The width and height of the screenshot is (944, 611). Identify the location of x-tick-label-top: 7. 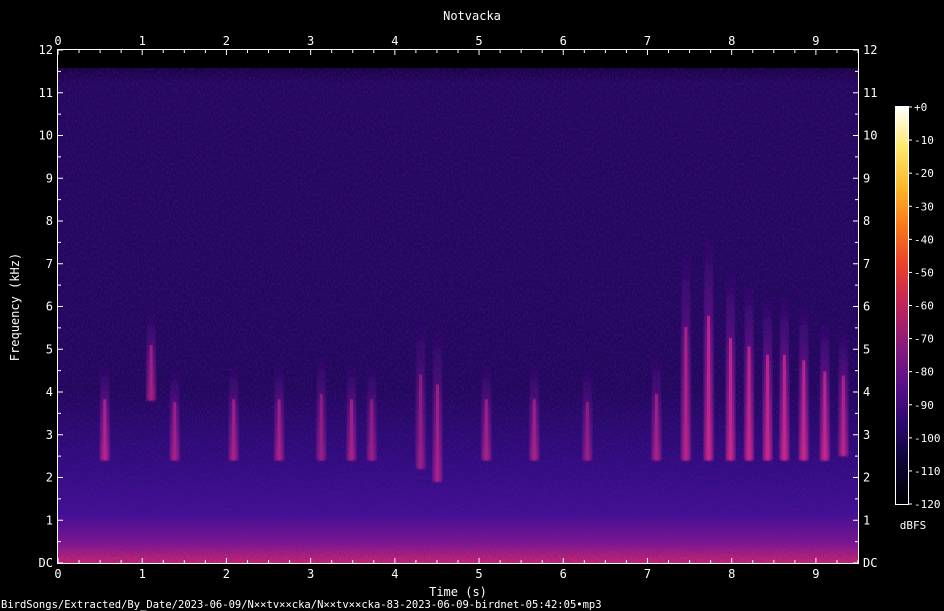
(647, 41).